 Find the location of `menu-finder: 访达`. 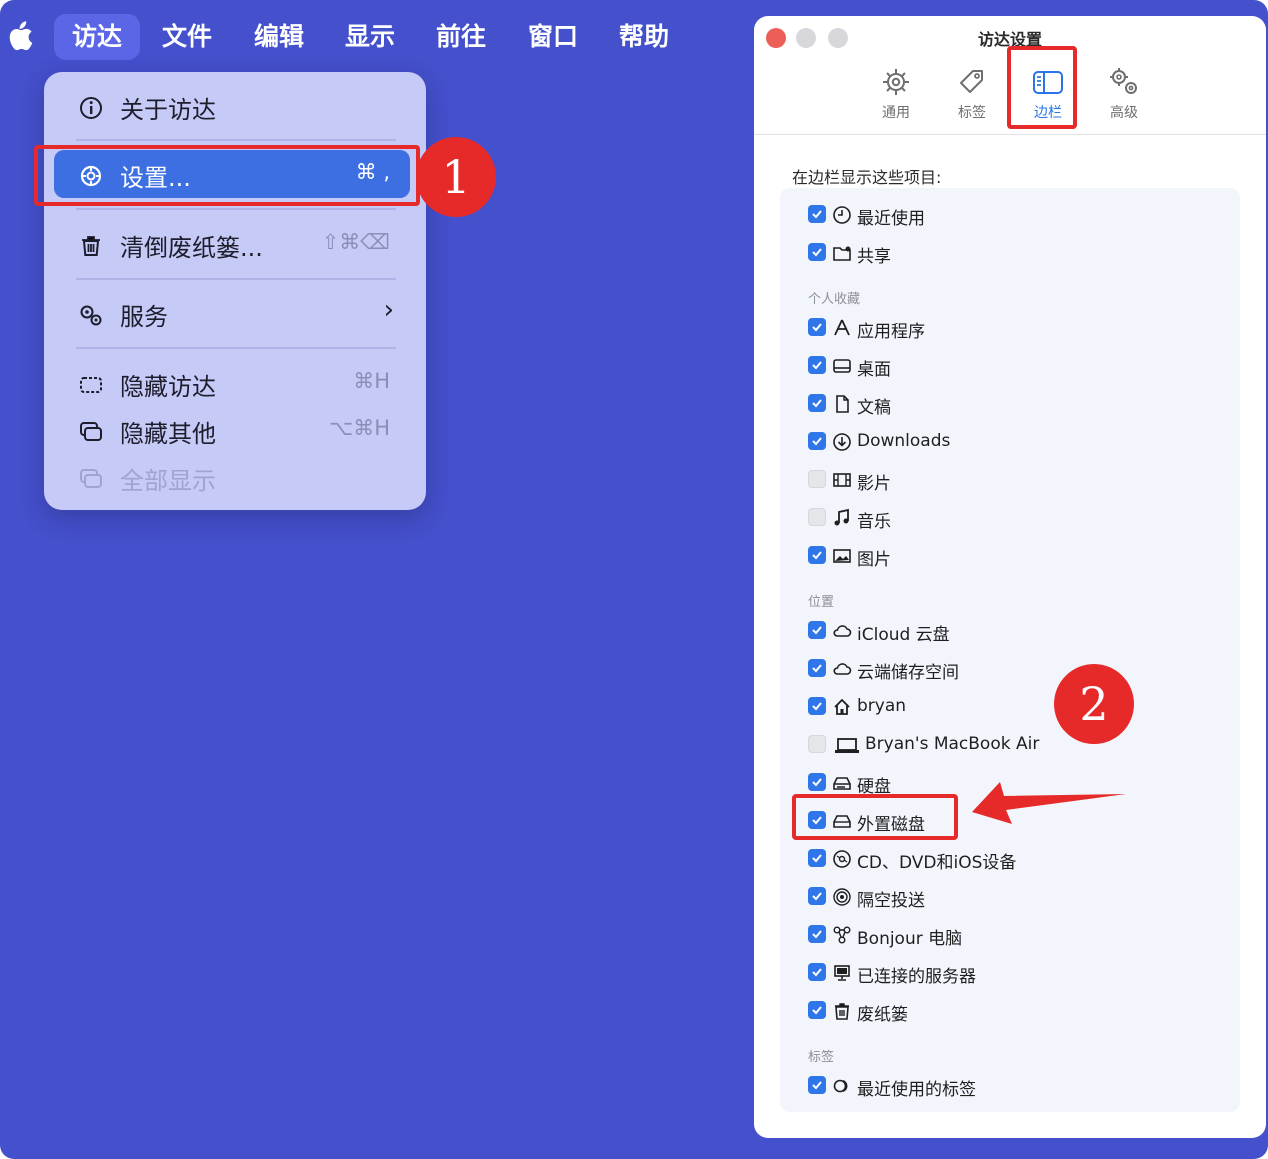

menu-finder: 访达 is located at coordinates (97, 37).